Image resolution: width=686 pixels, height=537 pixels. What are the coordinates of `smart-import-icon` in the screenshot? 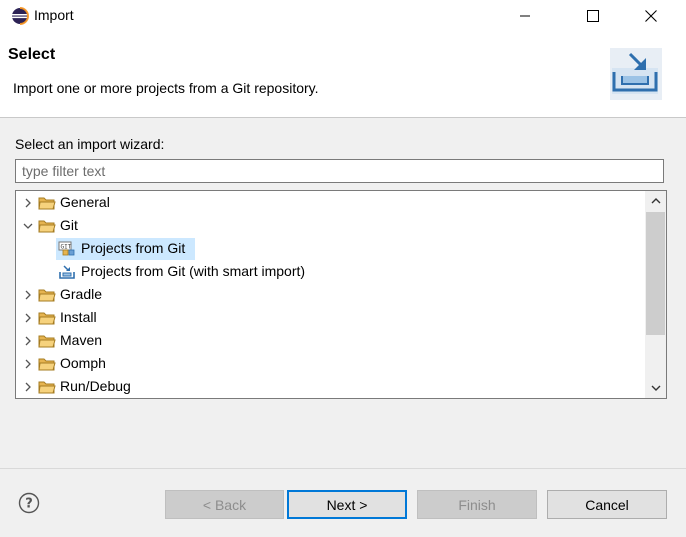 It's located at (67, 272).